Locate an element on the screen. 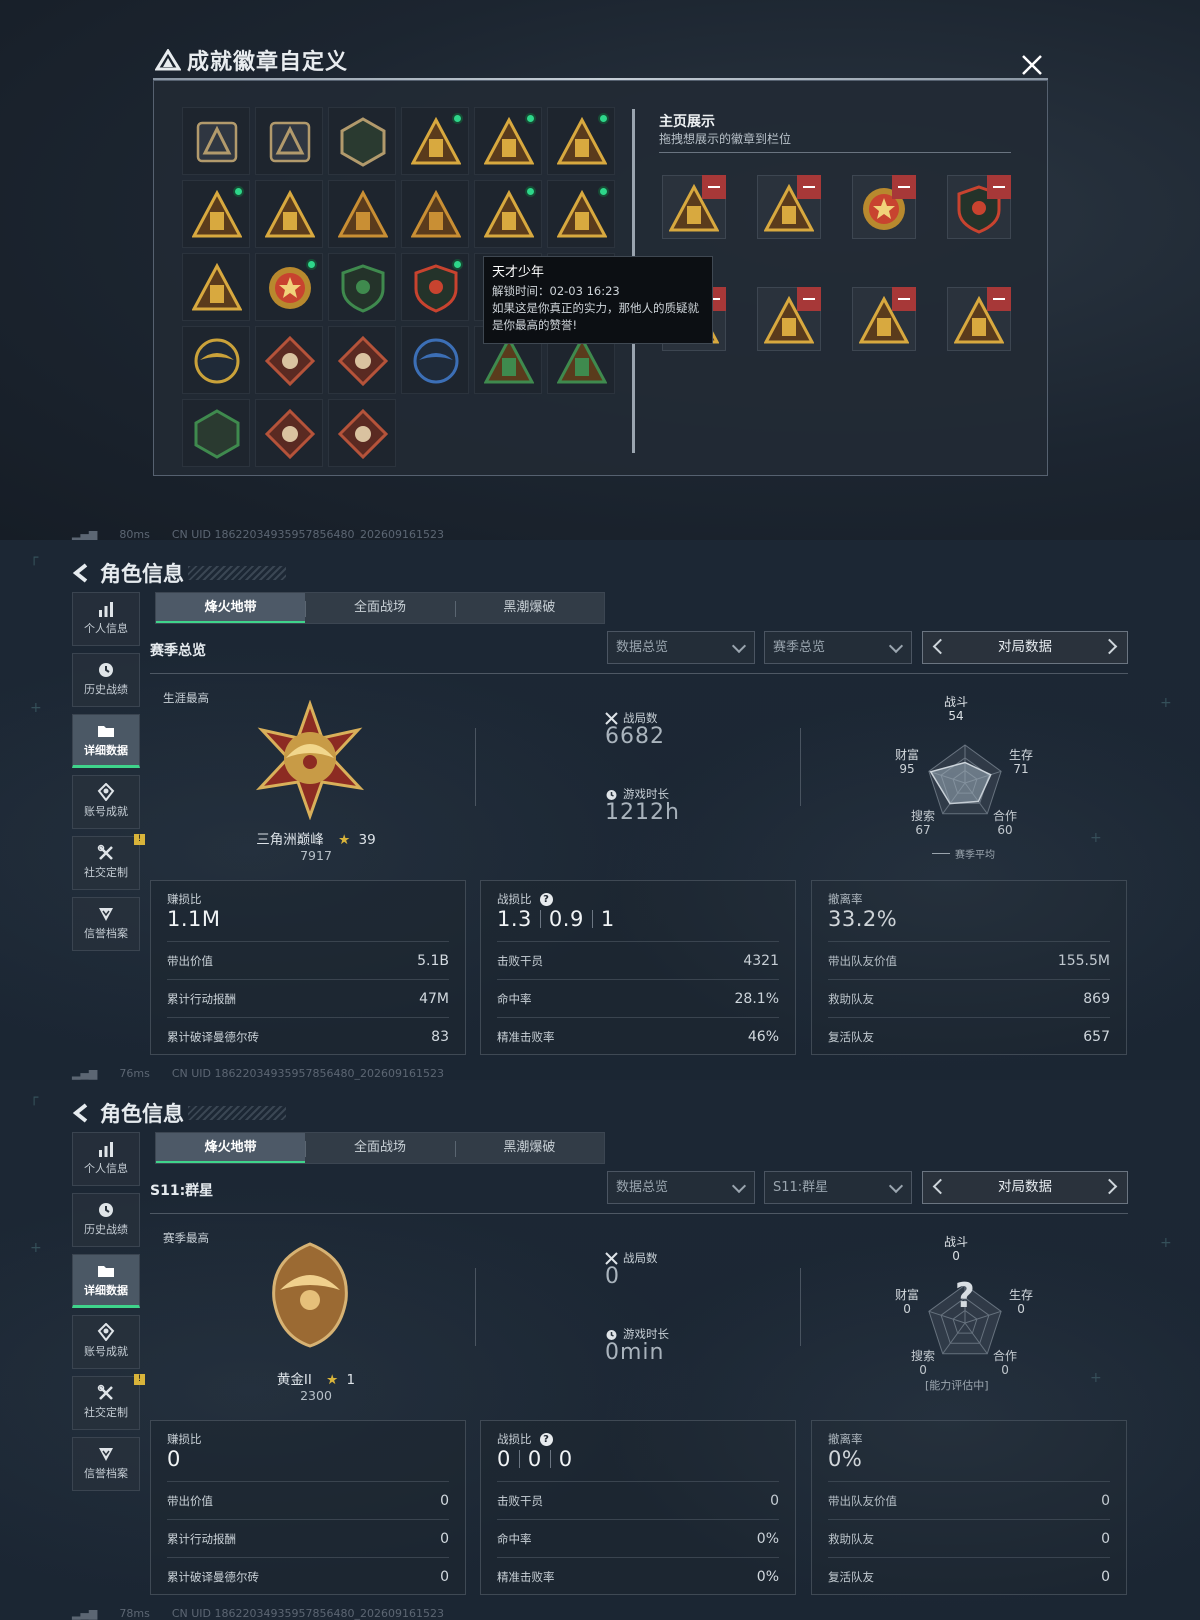  showcase-slot-soldiers-badge-icon is located at coordinates (789, 207).